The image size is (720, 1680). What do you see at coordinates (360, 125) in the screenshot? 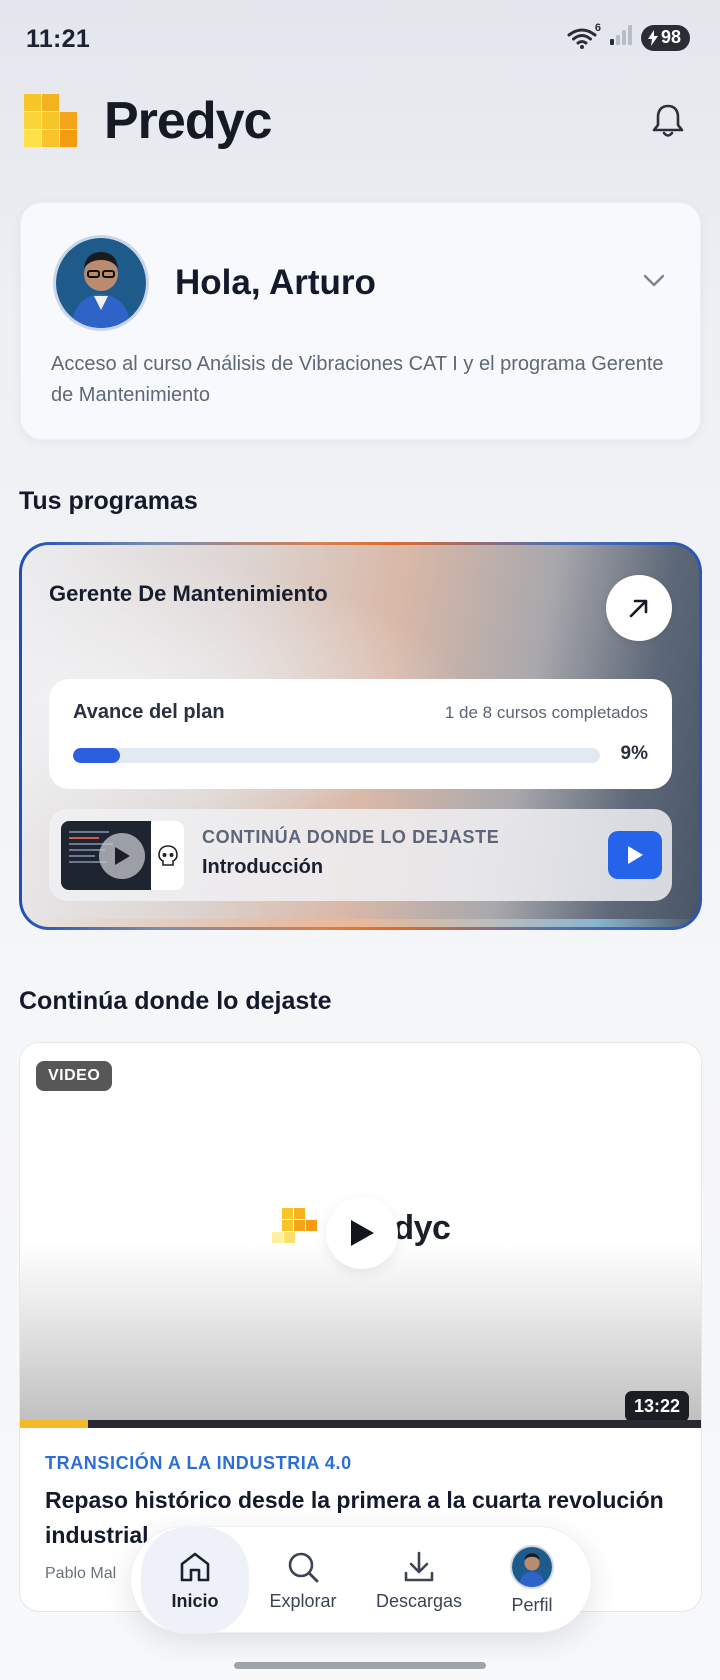
I see `app-header: Predyc` at bounding box center [360, 125].